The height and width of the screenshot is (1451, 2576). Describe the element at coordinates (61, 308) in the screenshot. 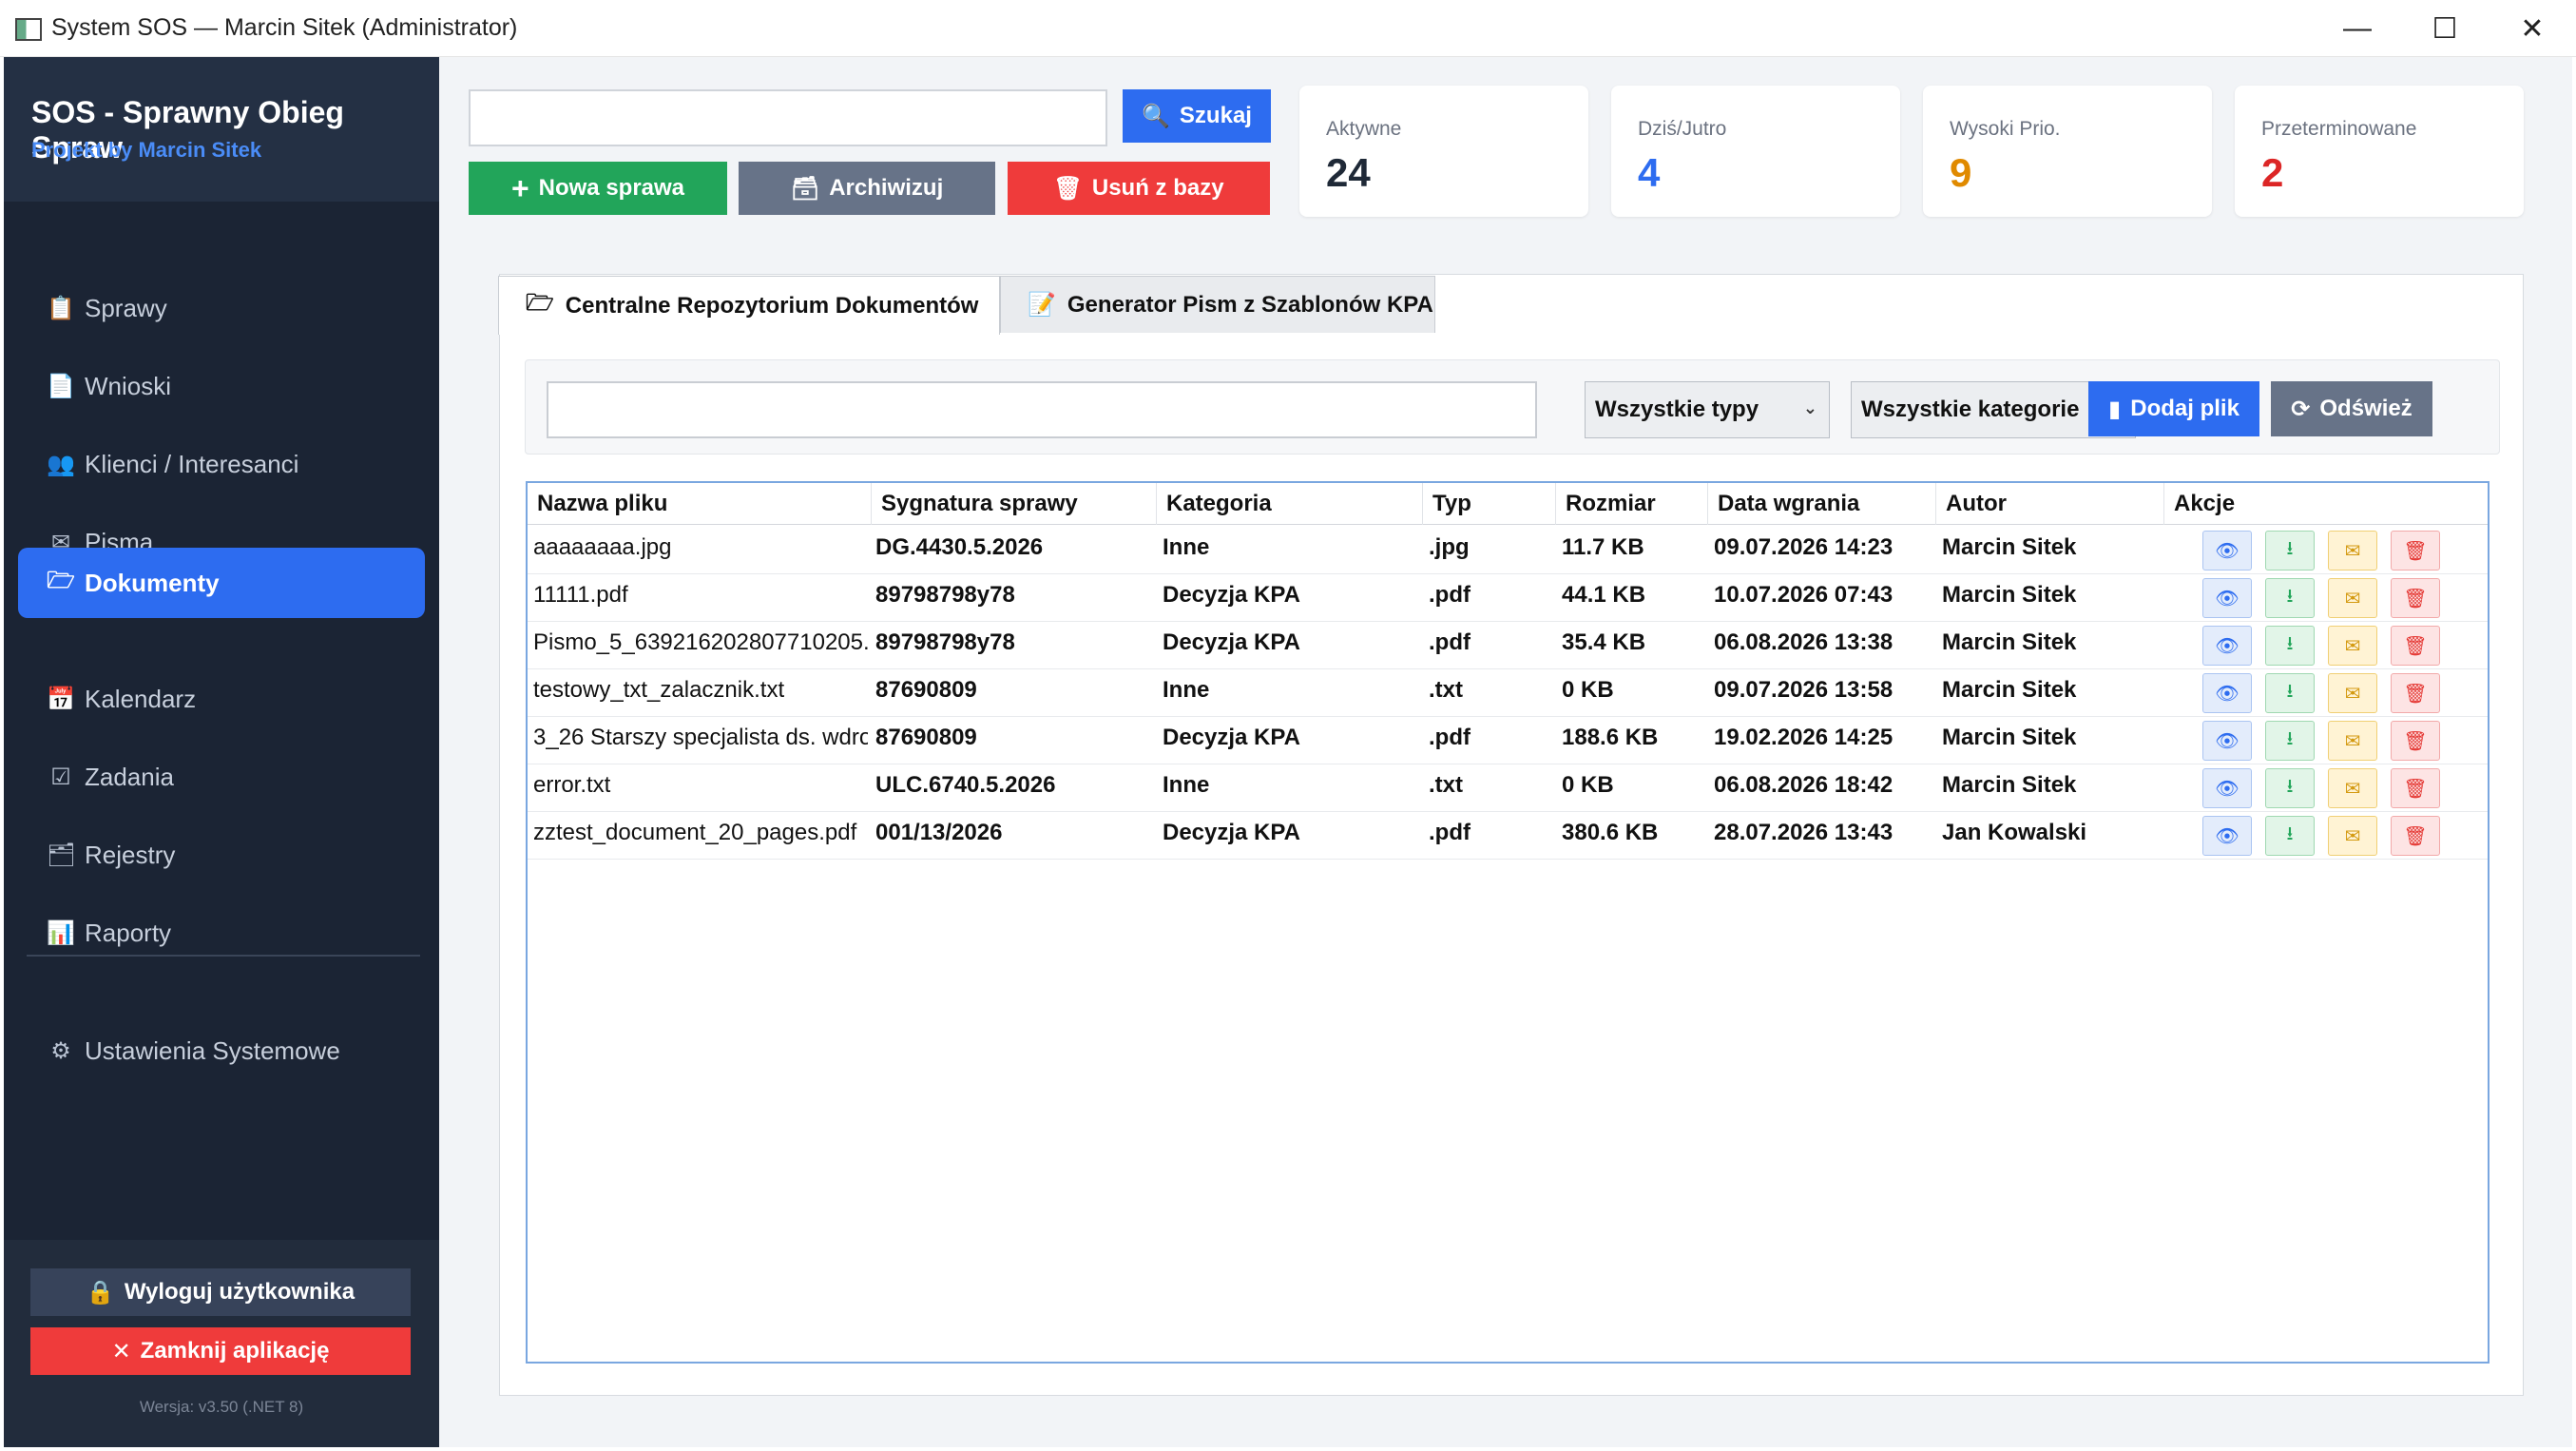

I see `clipboard-icon: 📋` at that location.